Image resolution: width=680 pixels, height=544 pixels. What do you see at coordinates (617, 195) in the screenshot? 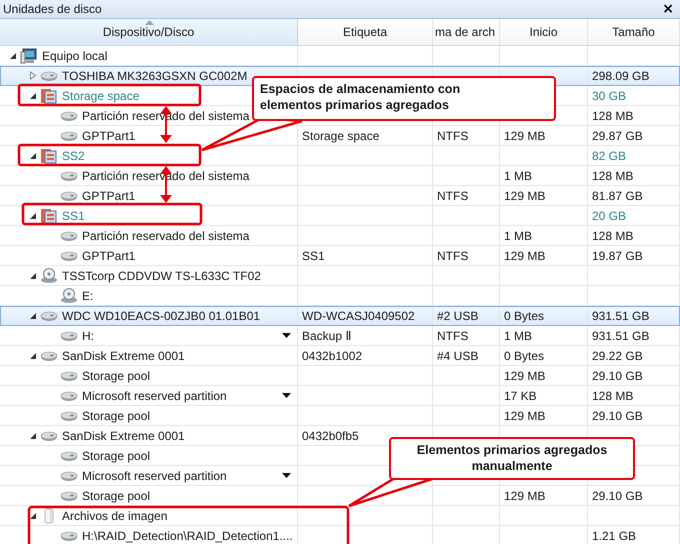
I see `table-cell: 81.87 GB` at bounding box center [617, 195].